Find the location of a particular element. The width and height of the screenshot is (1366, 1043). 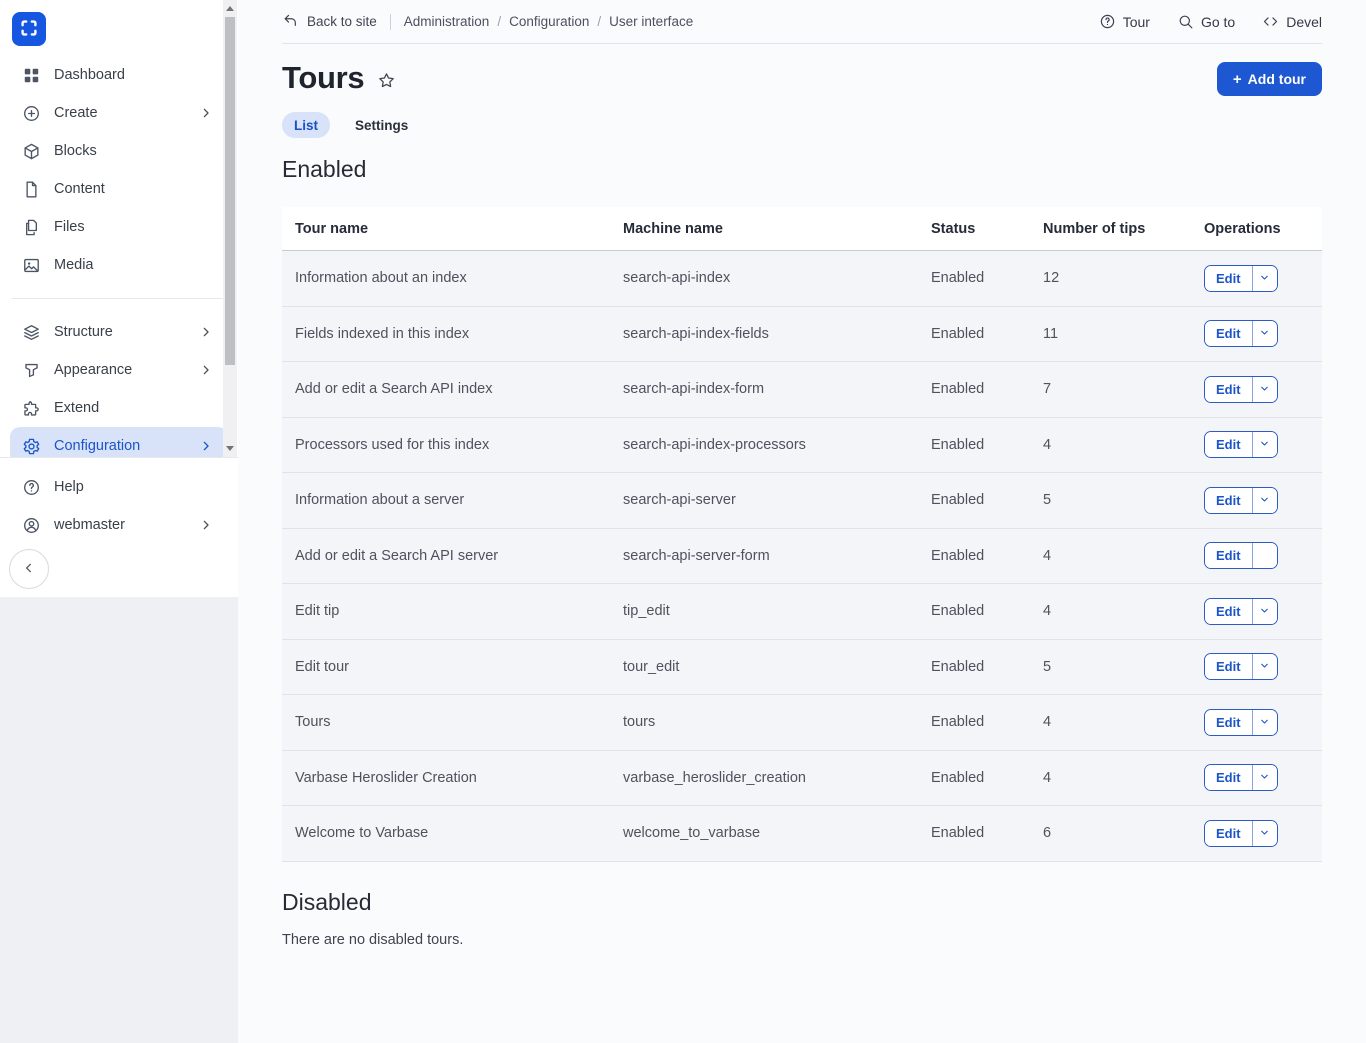

sidebar-item-label: Files is located at coordinates (69, 227).